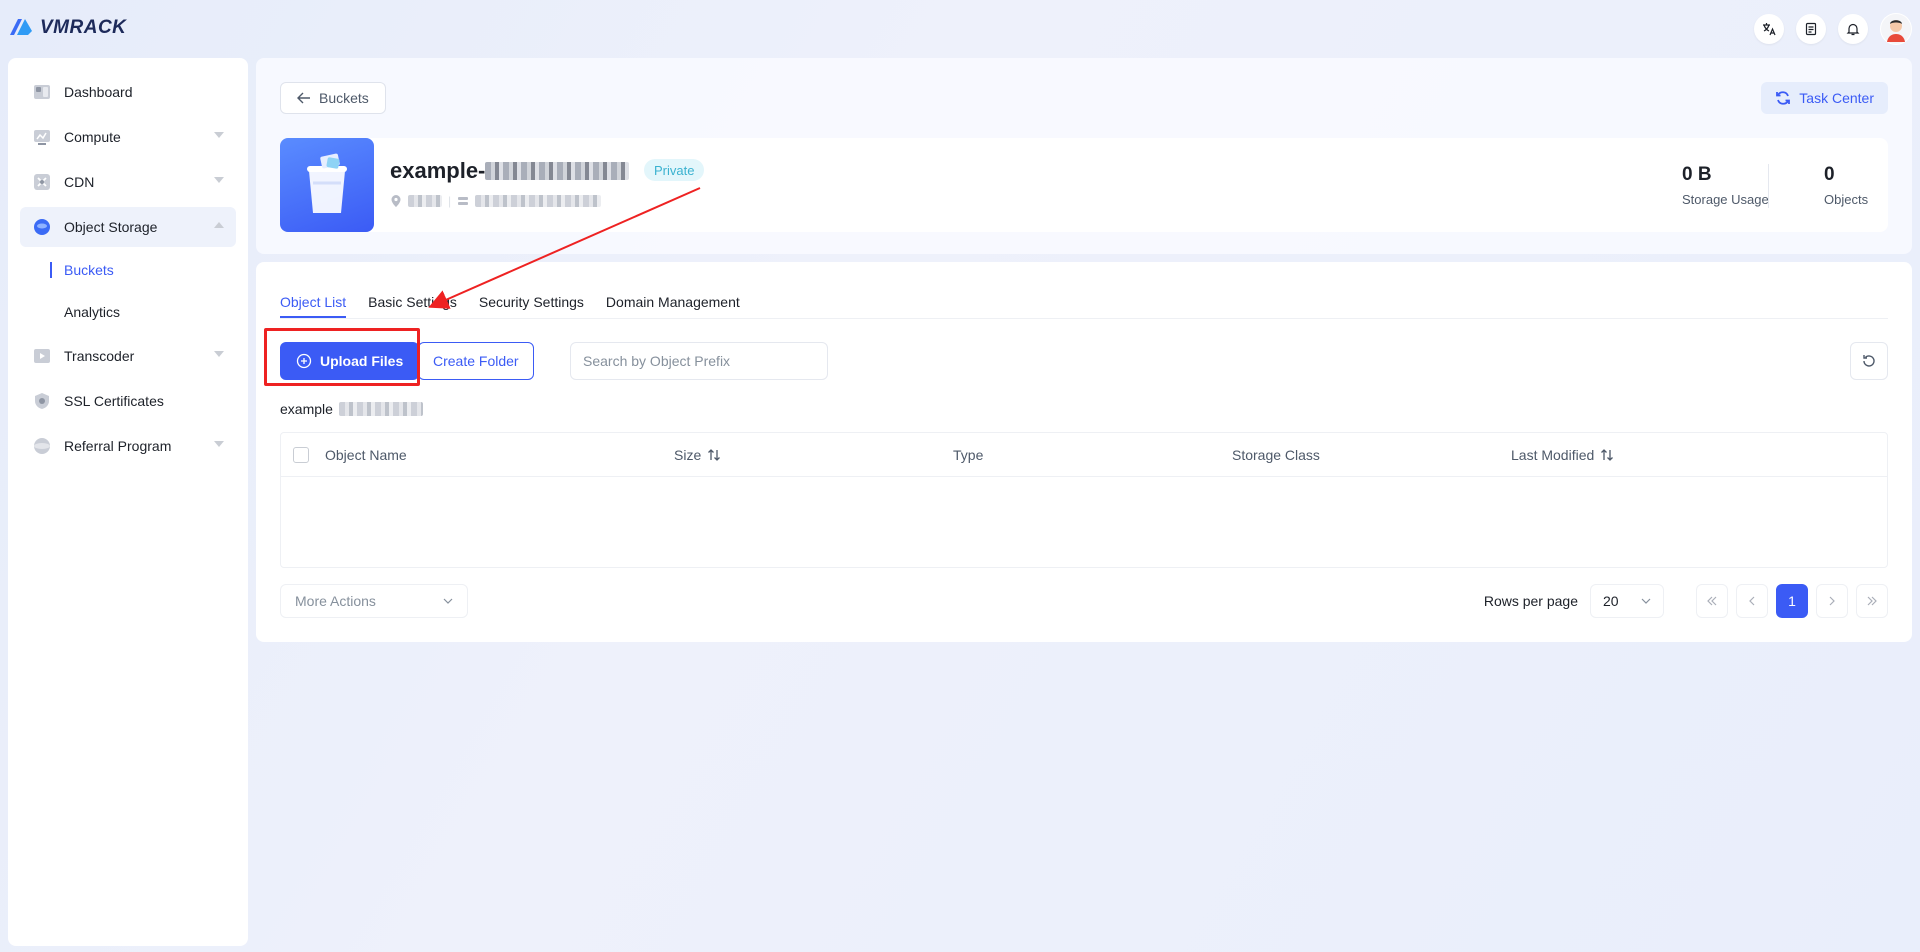 Image resolution: width=1920 pixels, height=952 pixels. I want to click on chevron-left-icon, so click(1752, 601).